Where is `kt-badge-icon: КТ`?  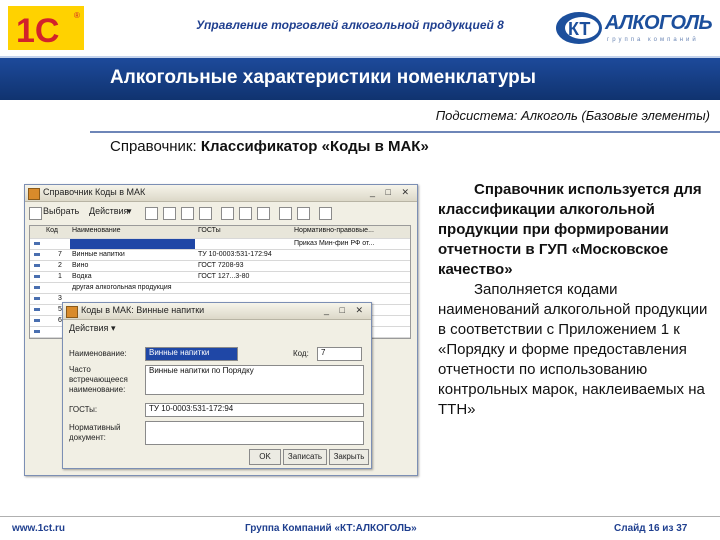
kt-badge-icon: КТ is located at coordinates (579, 28).